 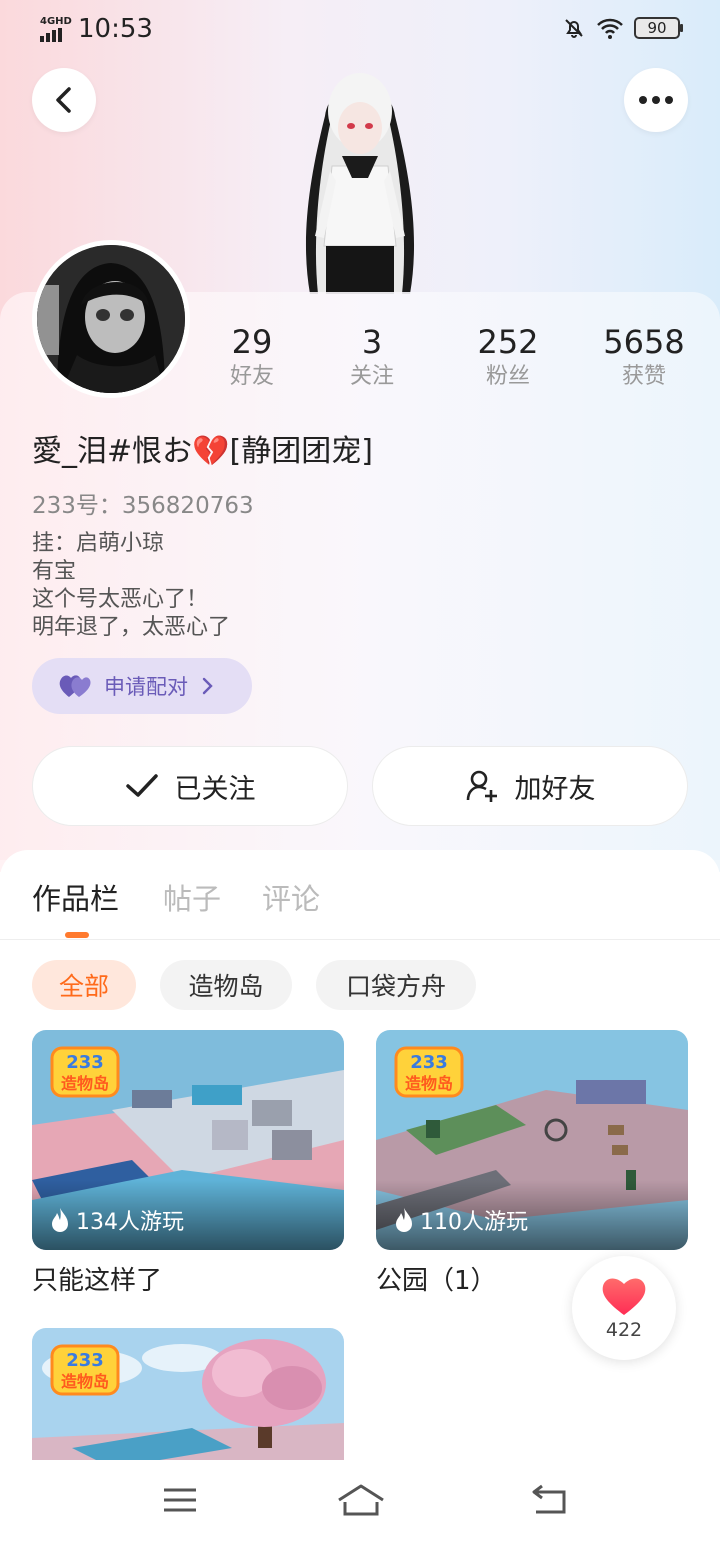 What do you see at coordinates (202, 451) in the screenshot?
I see `username: 愛_泪#恨お💔[静团团宠]` at bounding box center [202, 451].